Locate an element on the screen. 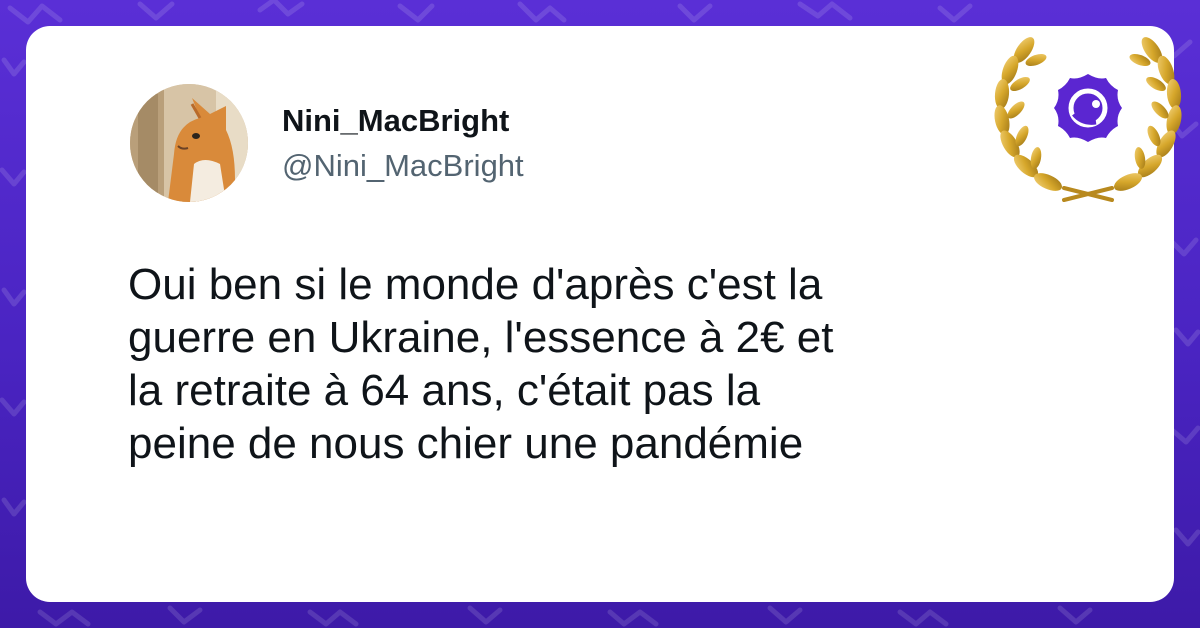 Image resolution: width=1200 pixels, height=628 pixels. cat-avatar-icon is located at coordinates (189, 143).